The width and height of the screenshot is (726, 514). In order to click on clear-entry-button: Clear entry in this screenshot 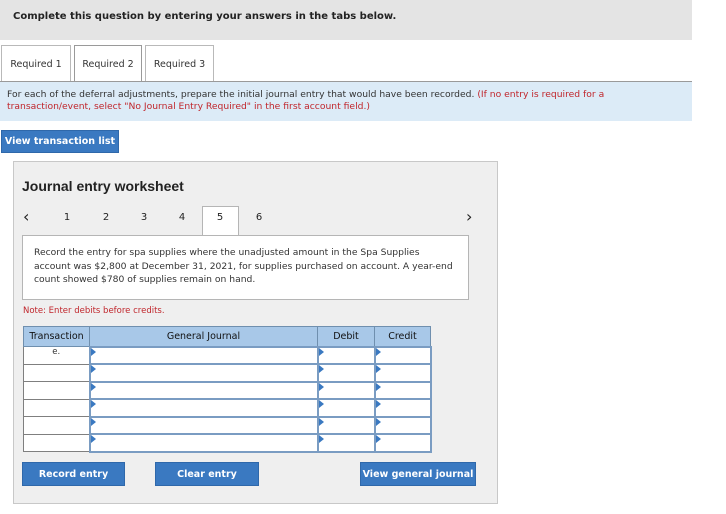, I will do `click(207, 474)`.